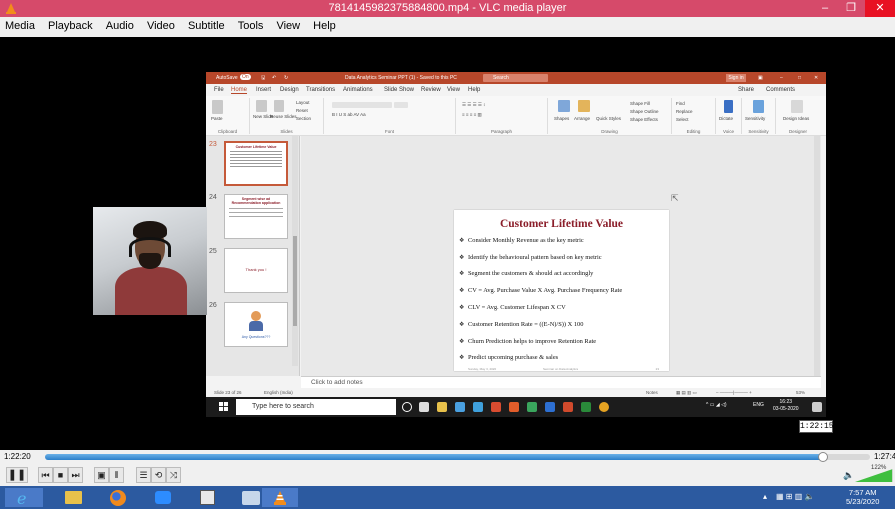 Image resolution: width=895 pixels, height=509 pixels. What do you see at coordinates (206, 26) in the screenshot?
I see `menu-subtitle: Subtitle` at bounding box center [206, 26].